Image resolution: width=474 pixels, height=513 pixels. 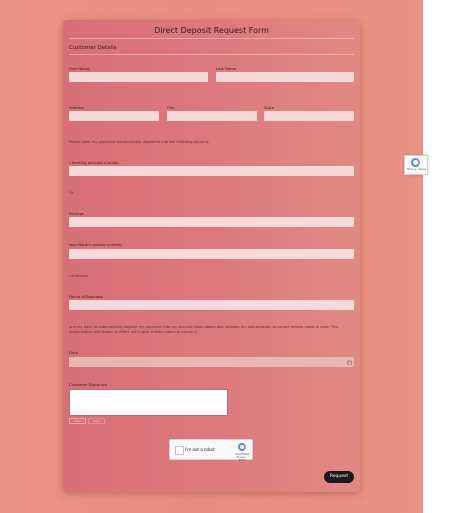 What do you see at coordinates (74, 352) in the screenshot?
I see `date-label: Date` at bounding box center [74, 352].